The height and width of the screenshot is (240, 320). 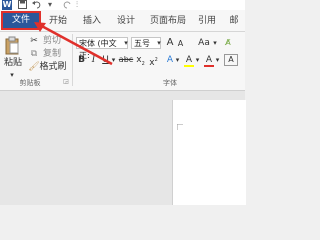 I want to click on superscript-button: x2, so click(x=153, y=61).